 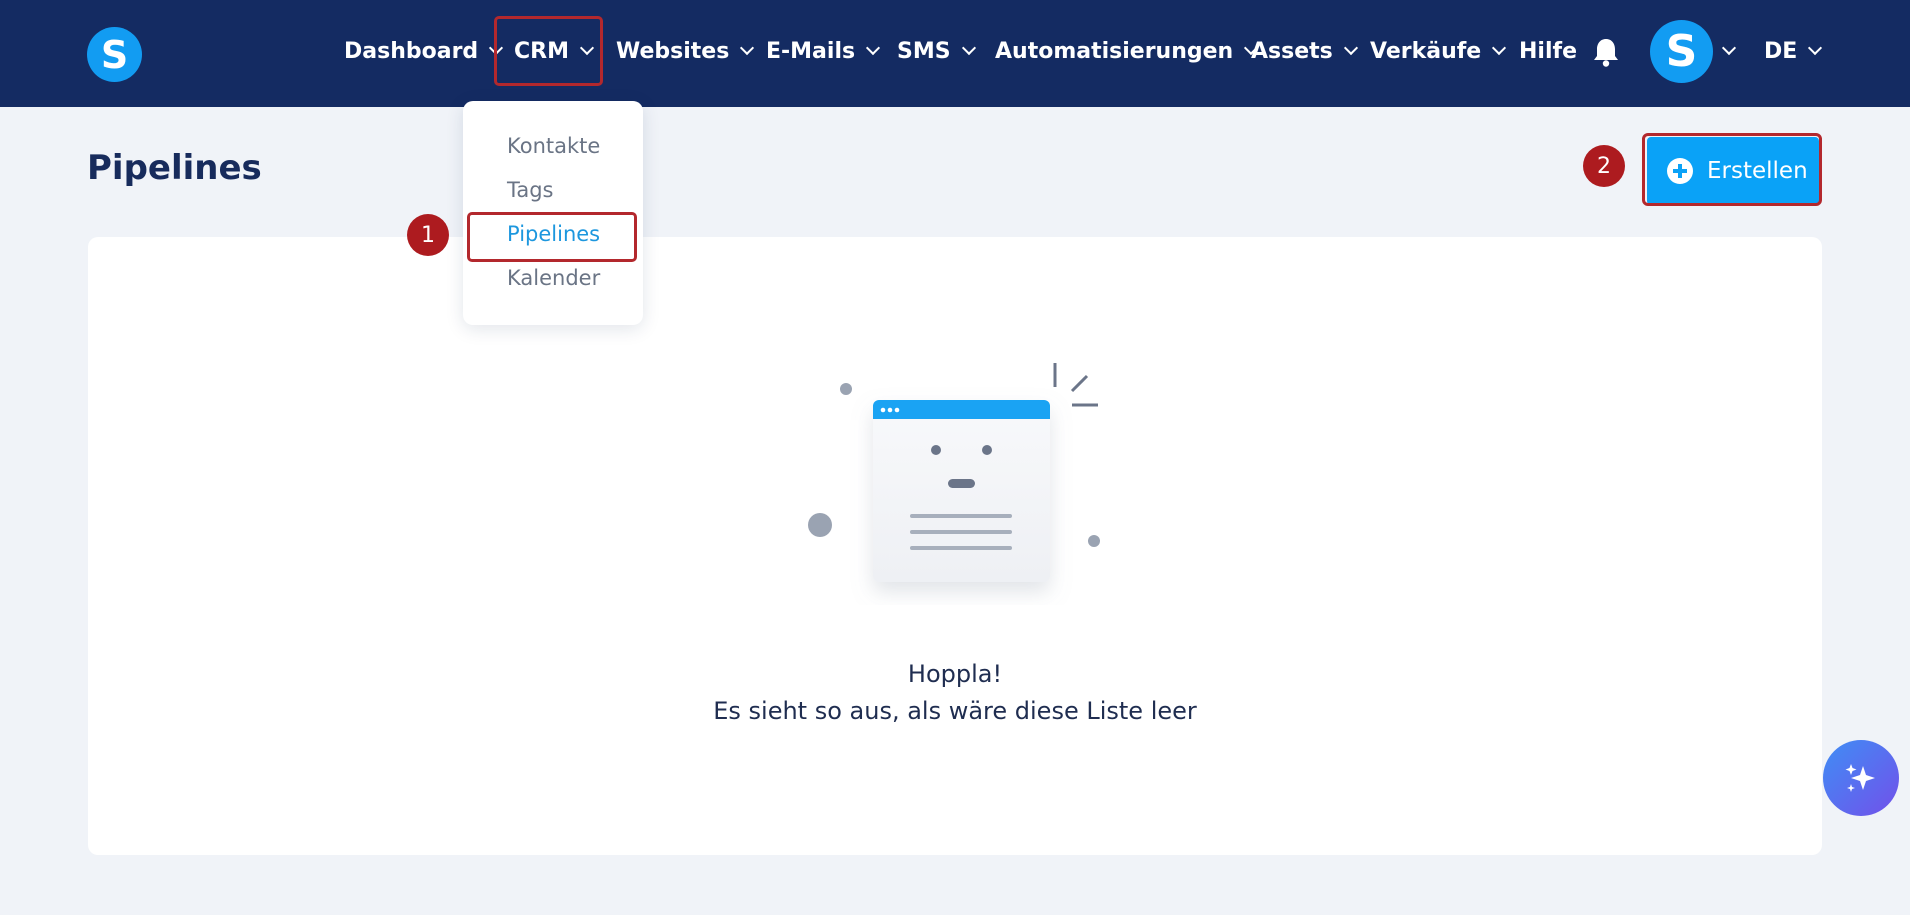 I want to click on language-selector: DE, so click(x=1793, y=51).